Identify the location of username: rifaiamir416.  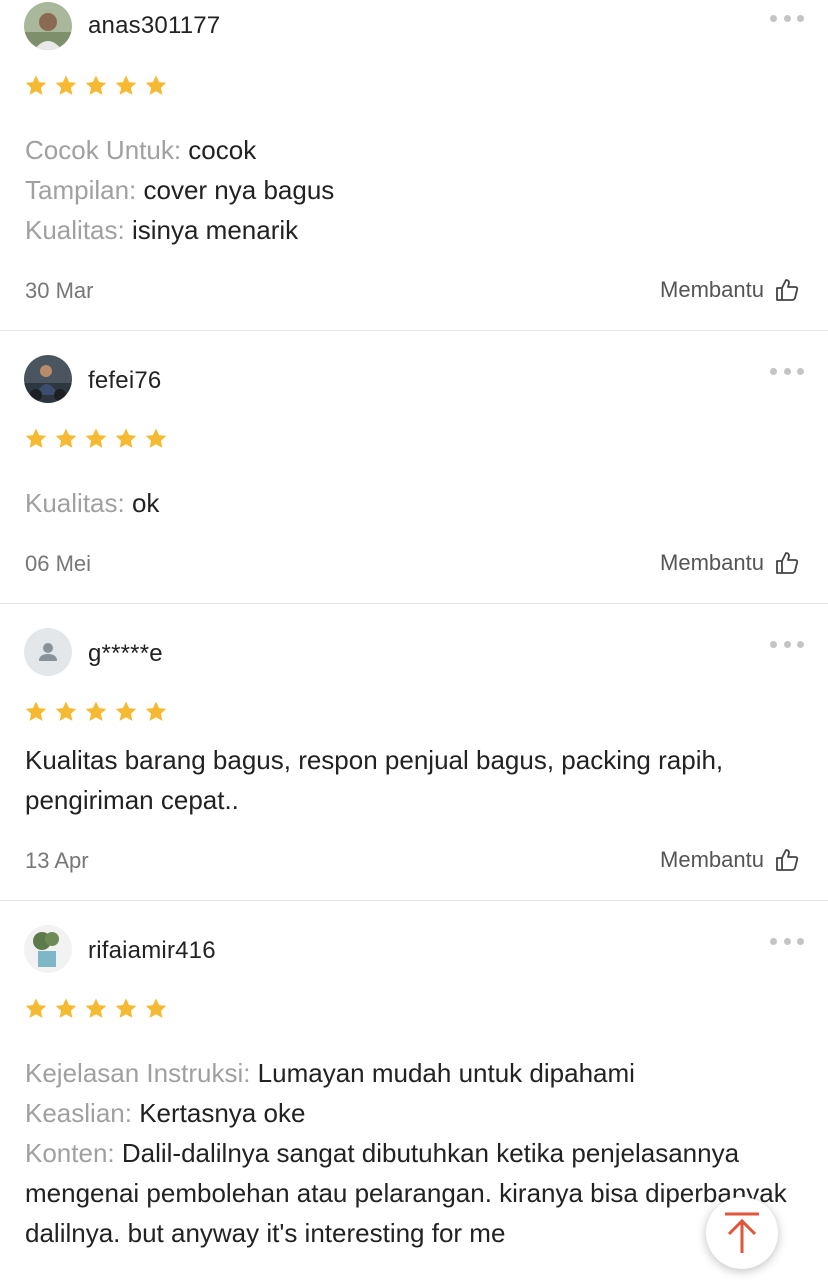
(152, 950).